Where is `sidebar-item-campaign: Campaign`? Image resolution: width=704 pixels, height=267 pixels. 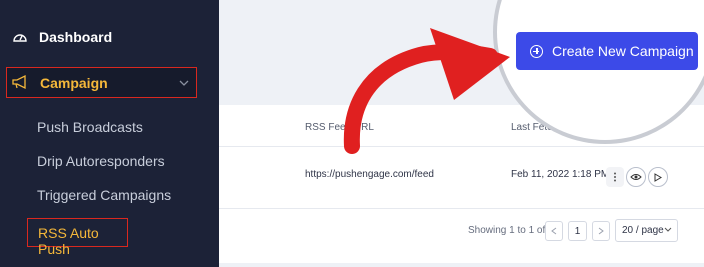 sidebar-item-campaign: Campaign is located at coordinates (101, 82).